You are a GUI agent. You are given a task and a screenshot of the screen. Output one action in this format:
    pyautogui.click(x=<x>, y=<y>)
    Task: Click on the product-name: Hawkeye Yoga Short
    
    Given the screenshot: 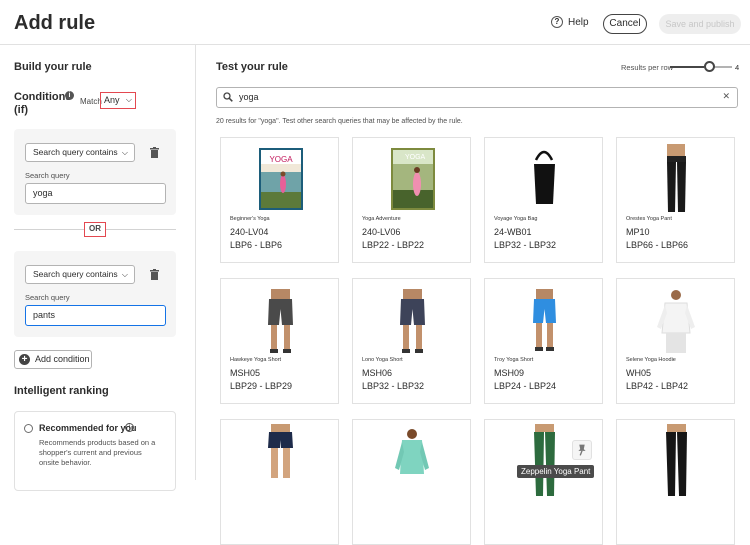 What is the action you would take?
    pyautogui.click(x=256, y=360)
    